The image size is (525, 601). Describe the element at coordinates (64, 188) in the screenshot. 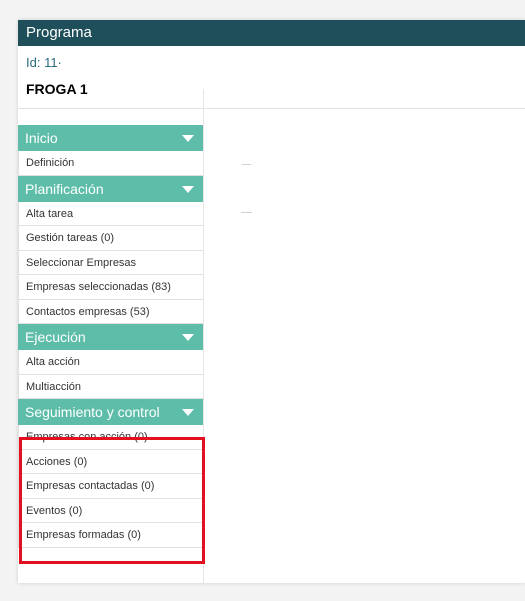

I see `section-label: Planificación` at that location.